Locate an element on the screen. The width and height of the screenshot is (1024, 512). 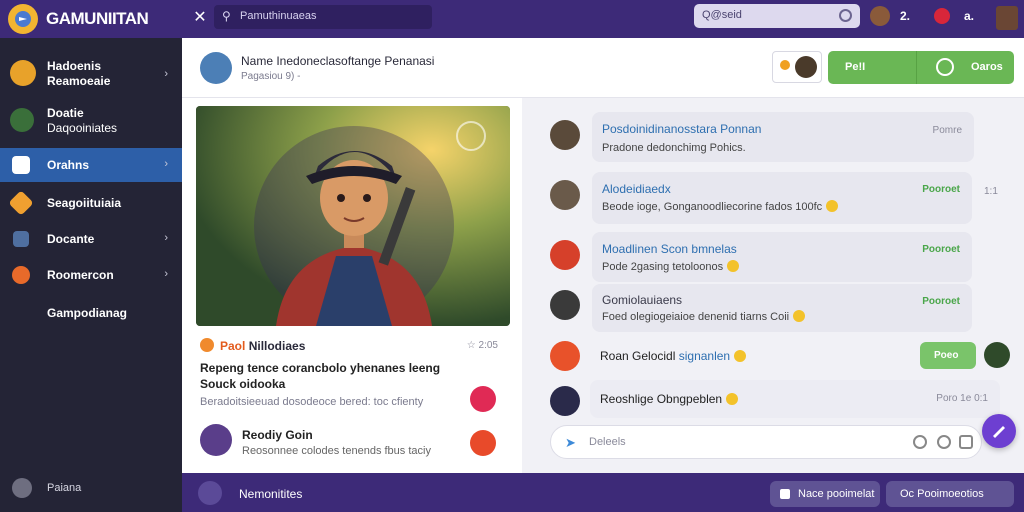
divider is located at coordinates (916, 67).